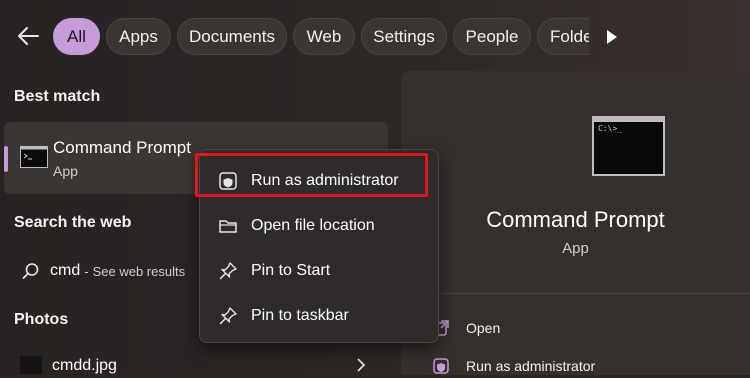  I want to click on photo-item: cmdd.jpg, so click(204, 365).